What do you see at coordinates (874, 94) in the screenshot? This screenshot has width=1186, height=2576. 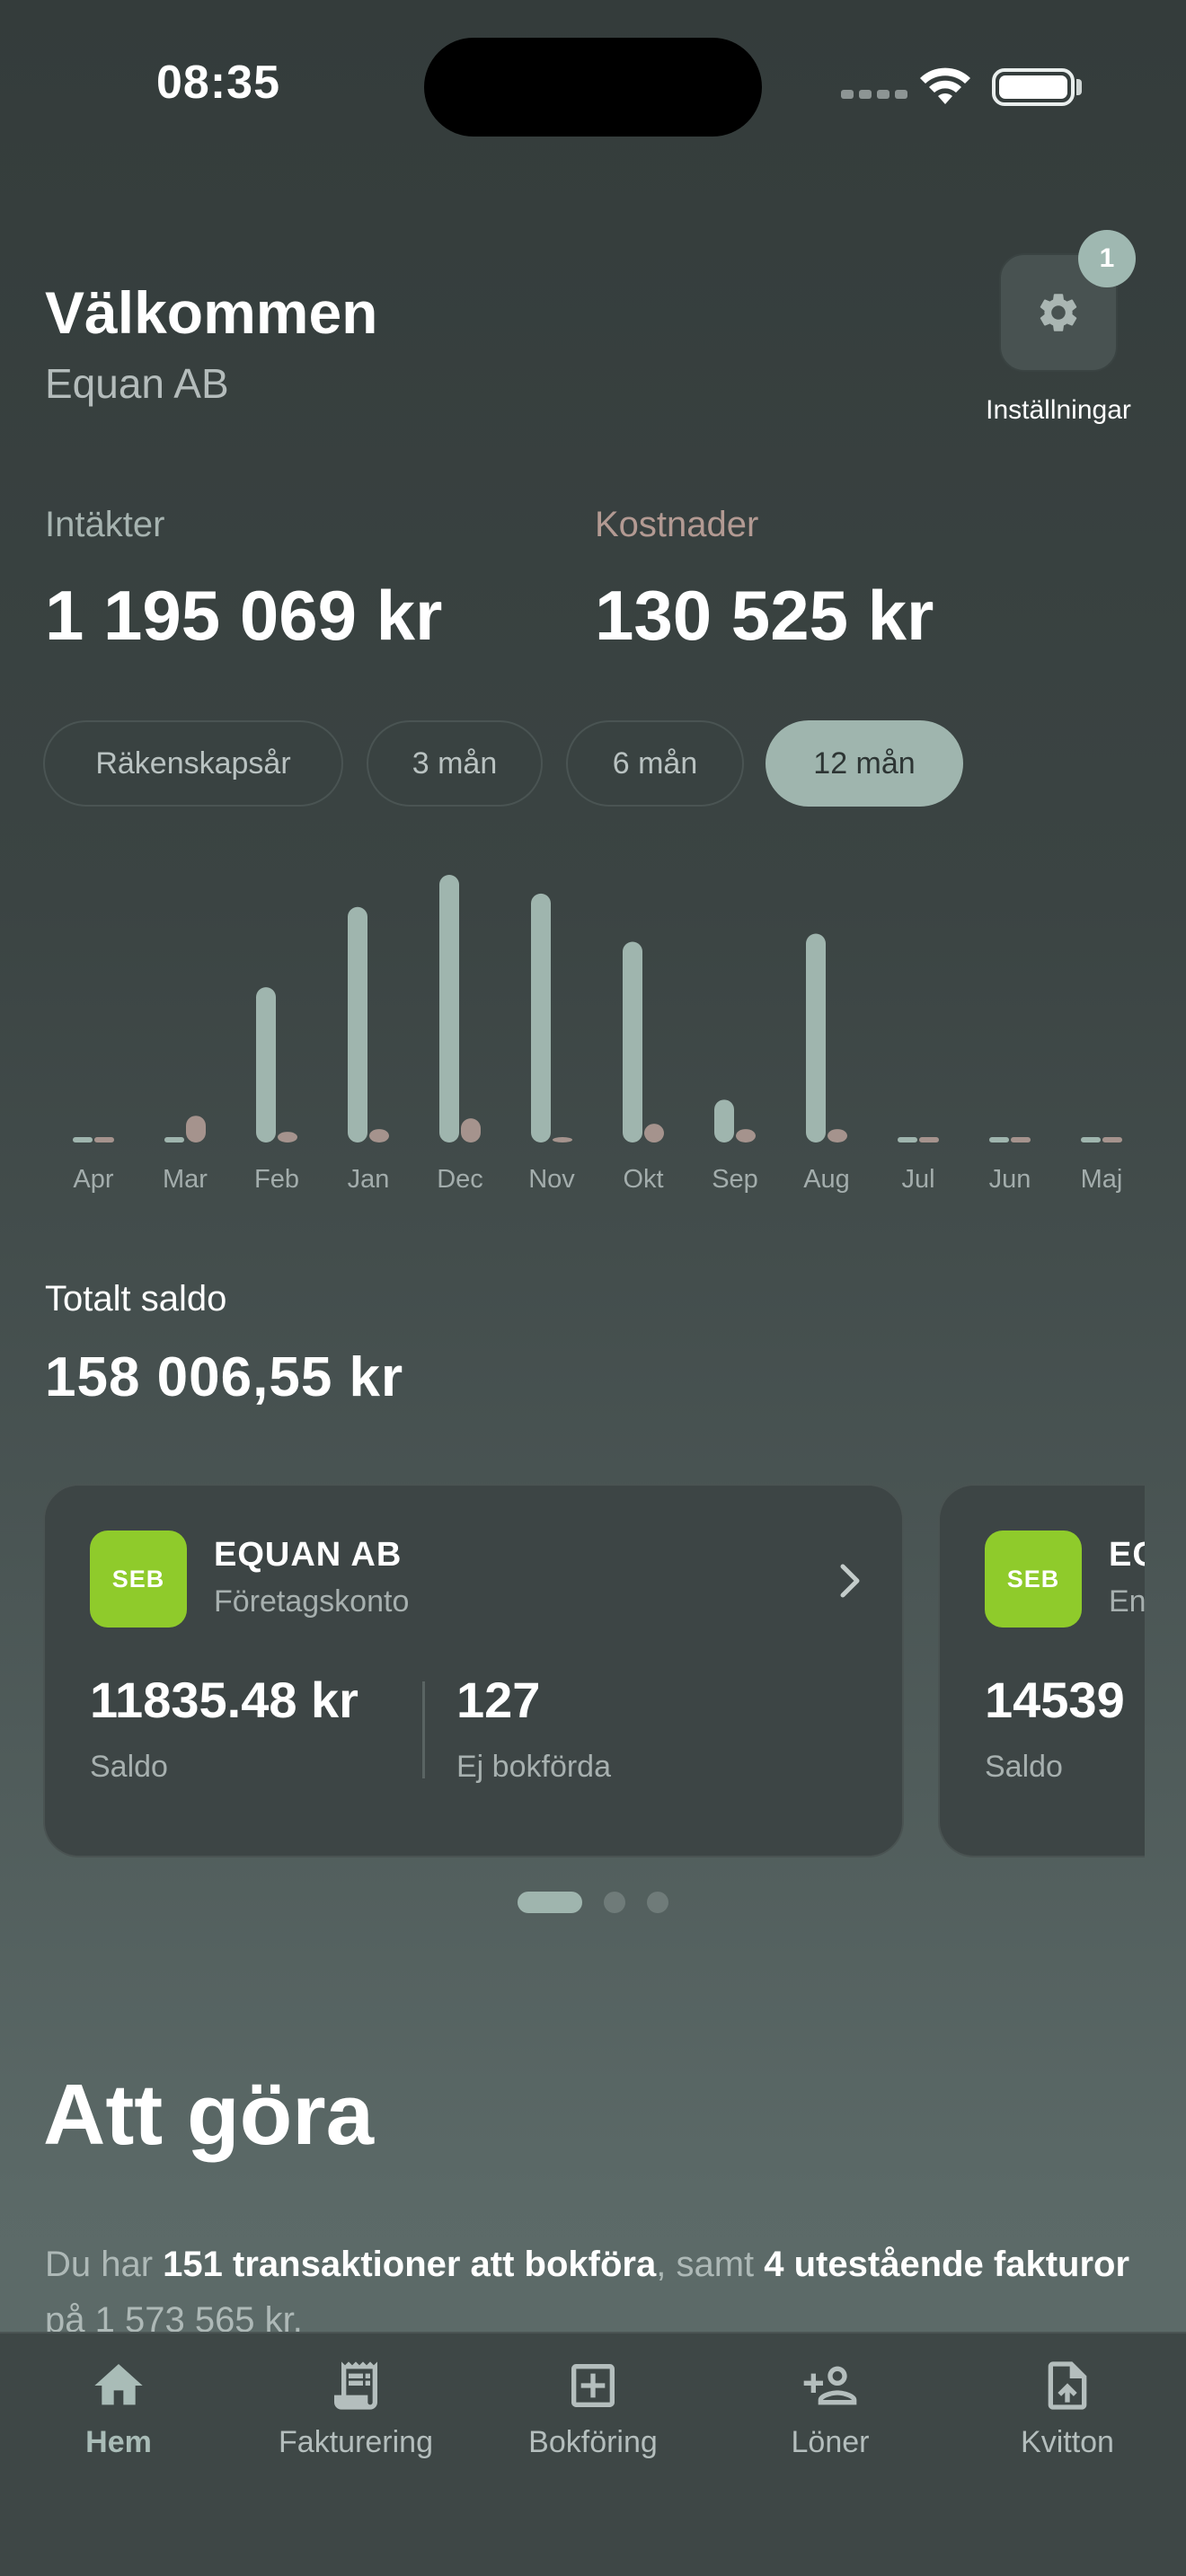 I see `cellular-signal-icon` at bounding box center [874, 94].